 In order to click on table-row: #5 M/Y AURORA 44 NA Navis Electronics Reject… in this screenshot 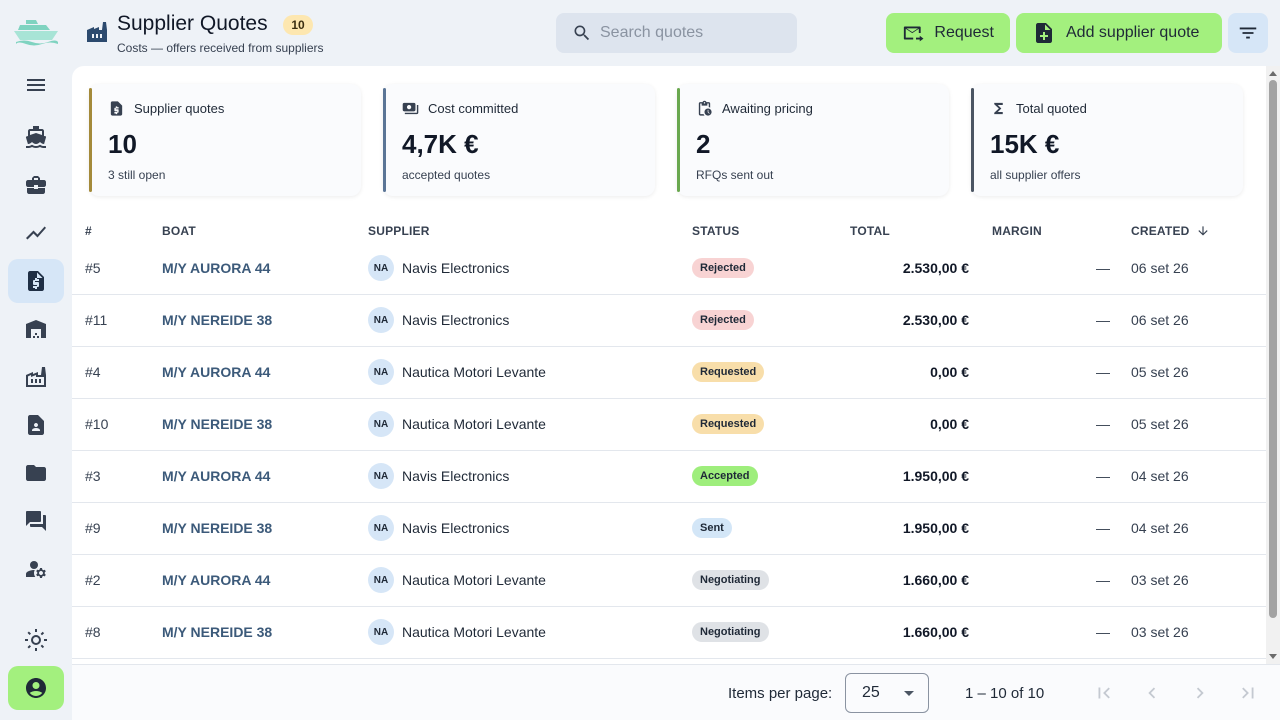, I will do `click(669, 269)`.